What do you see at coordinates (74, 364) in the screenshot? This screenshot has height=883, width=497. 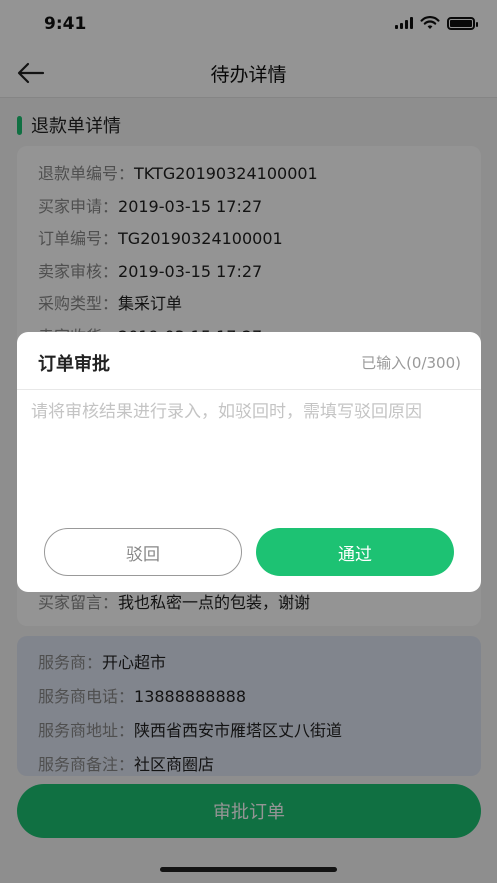 I see `modal-title: 订单审批` at bounding box center [74, 364].